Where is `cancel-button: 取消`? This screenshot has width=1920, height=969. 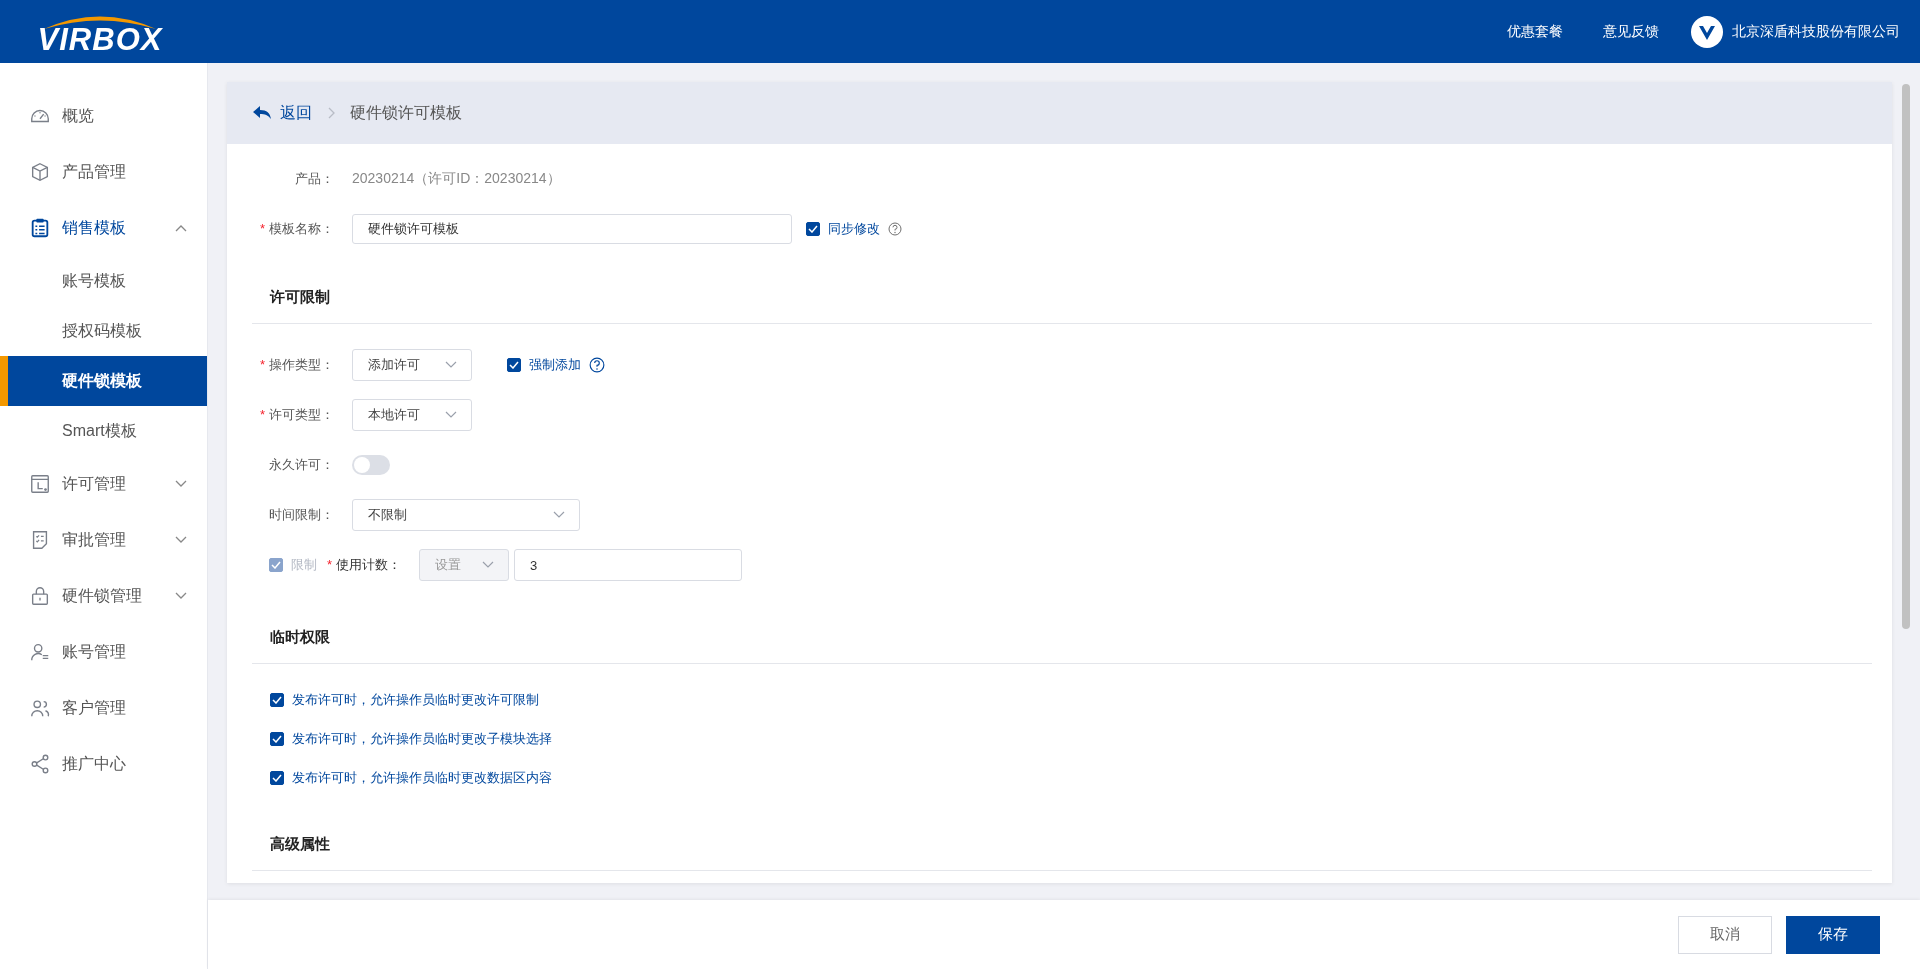
cancel-button: 取消 is located at coordinates (1725, 934).